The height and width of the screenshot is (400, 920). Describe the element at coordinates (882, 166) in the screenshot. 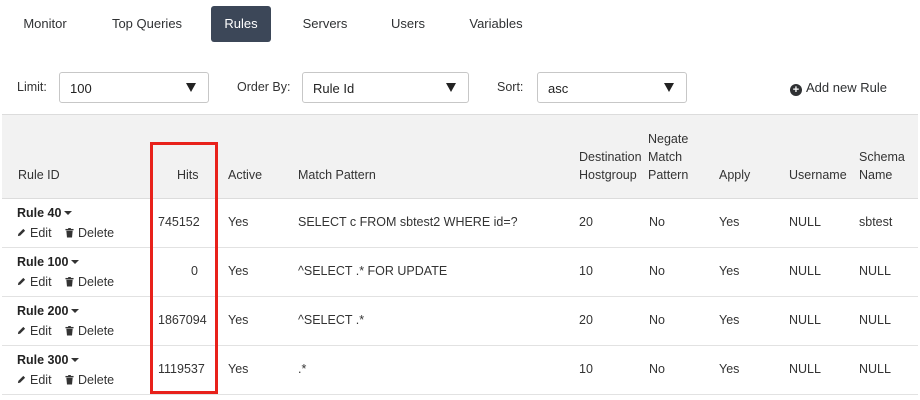

I see `header-schema-name: Schema Name` at that location.